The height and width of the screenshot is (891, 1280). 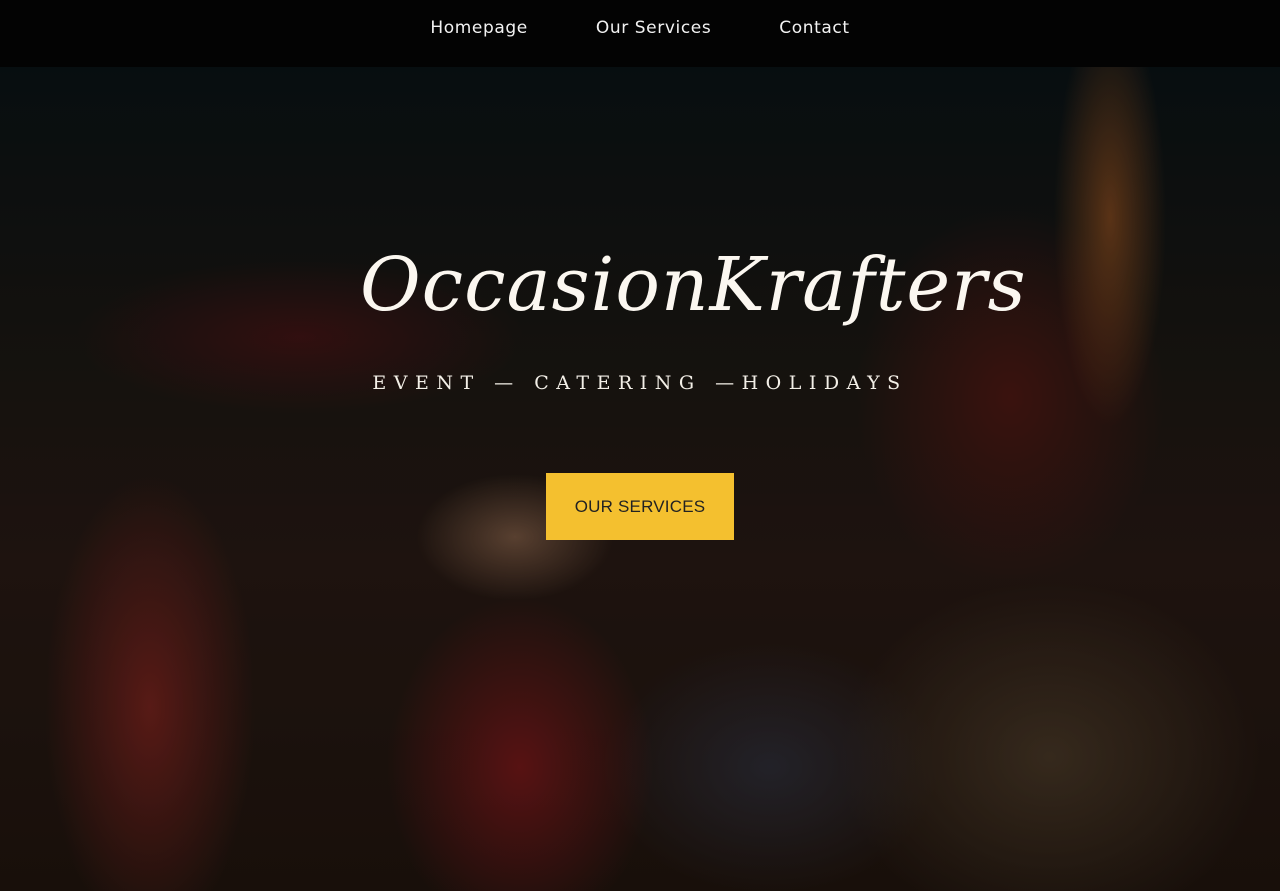 What do you see at coordinates (640, 383) in the screenshot?
I see `brand-tagline: EVENT — CATERING —HOLIDAYS` at bounding box center [640, 383].